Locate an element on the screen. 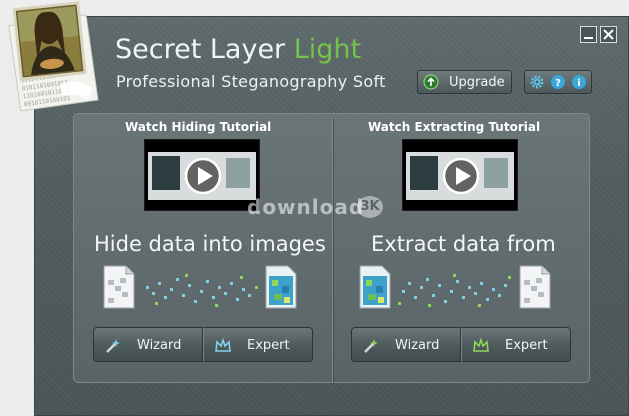 This screenshot has height=416, width=629. upgrade-arrow-icon is located at coordinates (431, 82).